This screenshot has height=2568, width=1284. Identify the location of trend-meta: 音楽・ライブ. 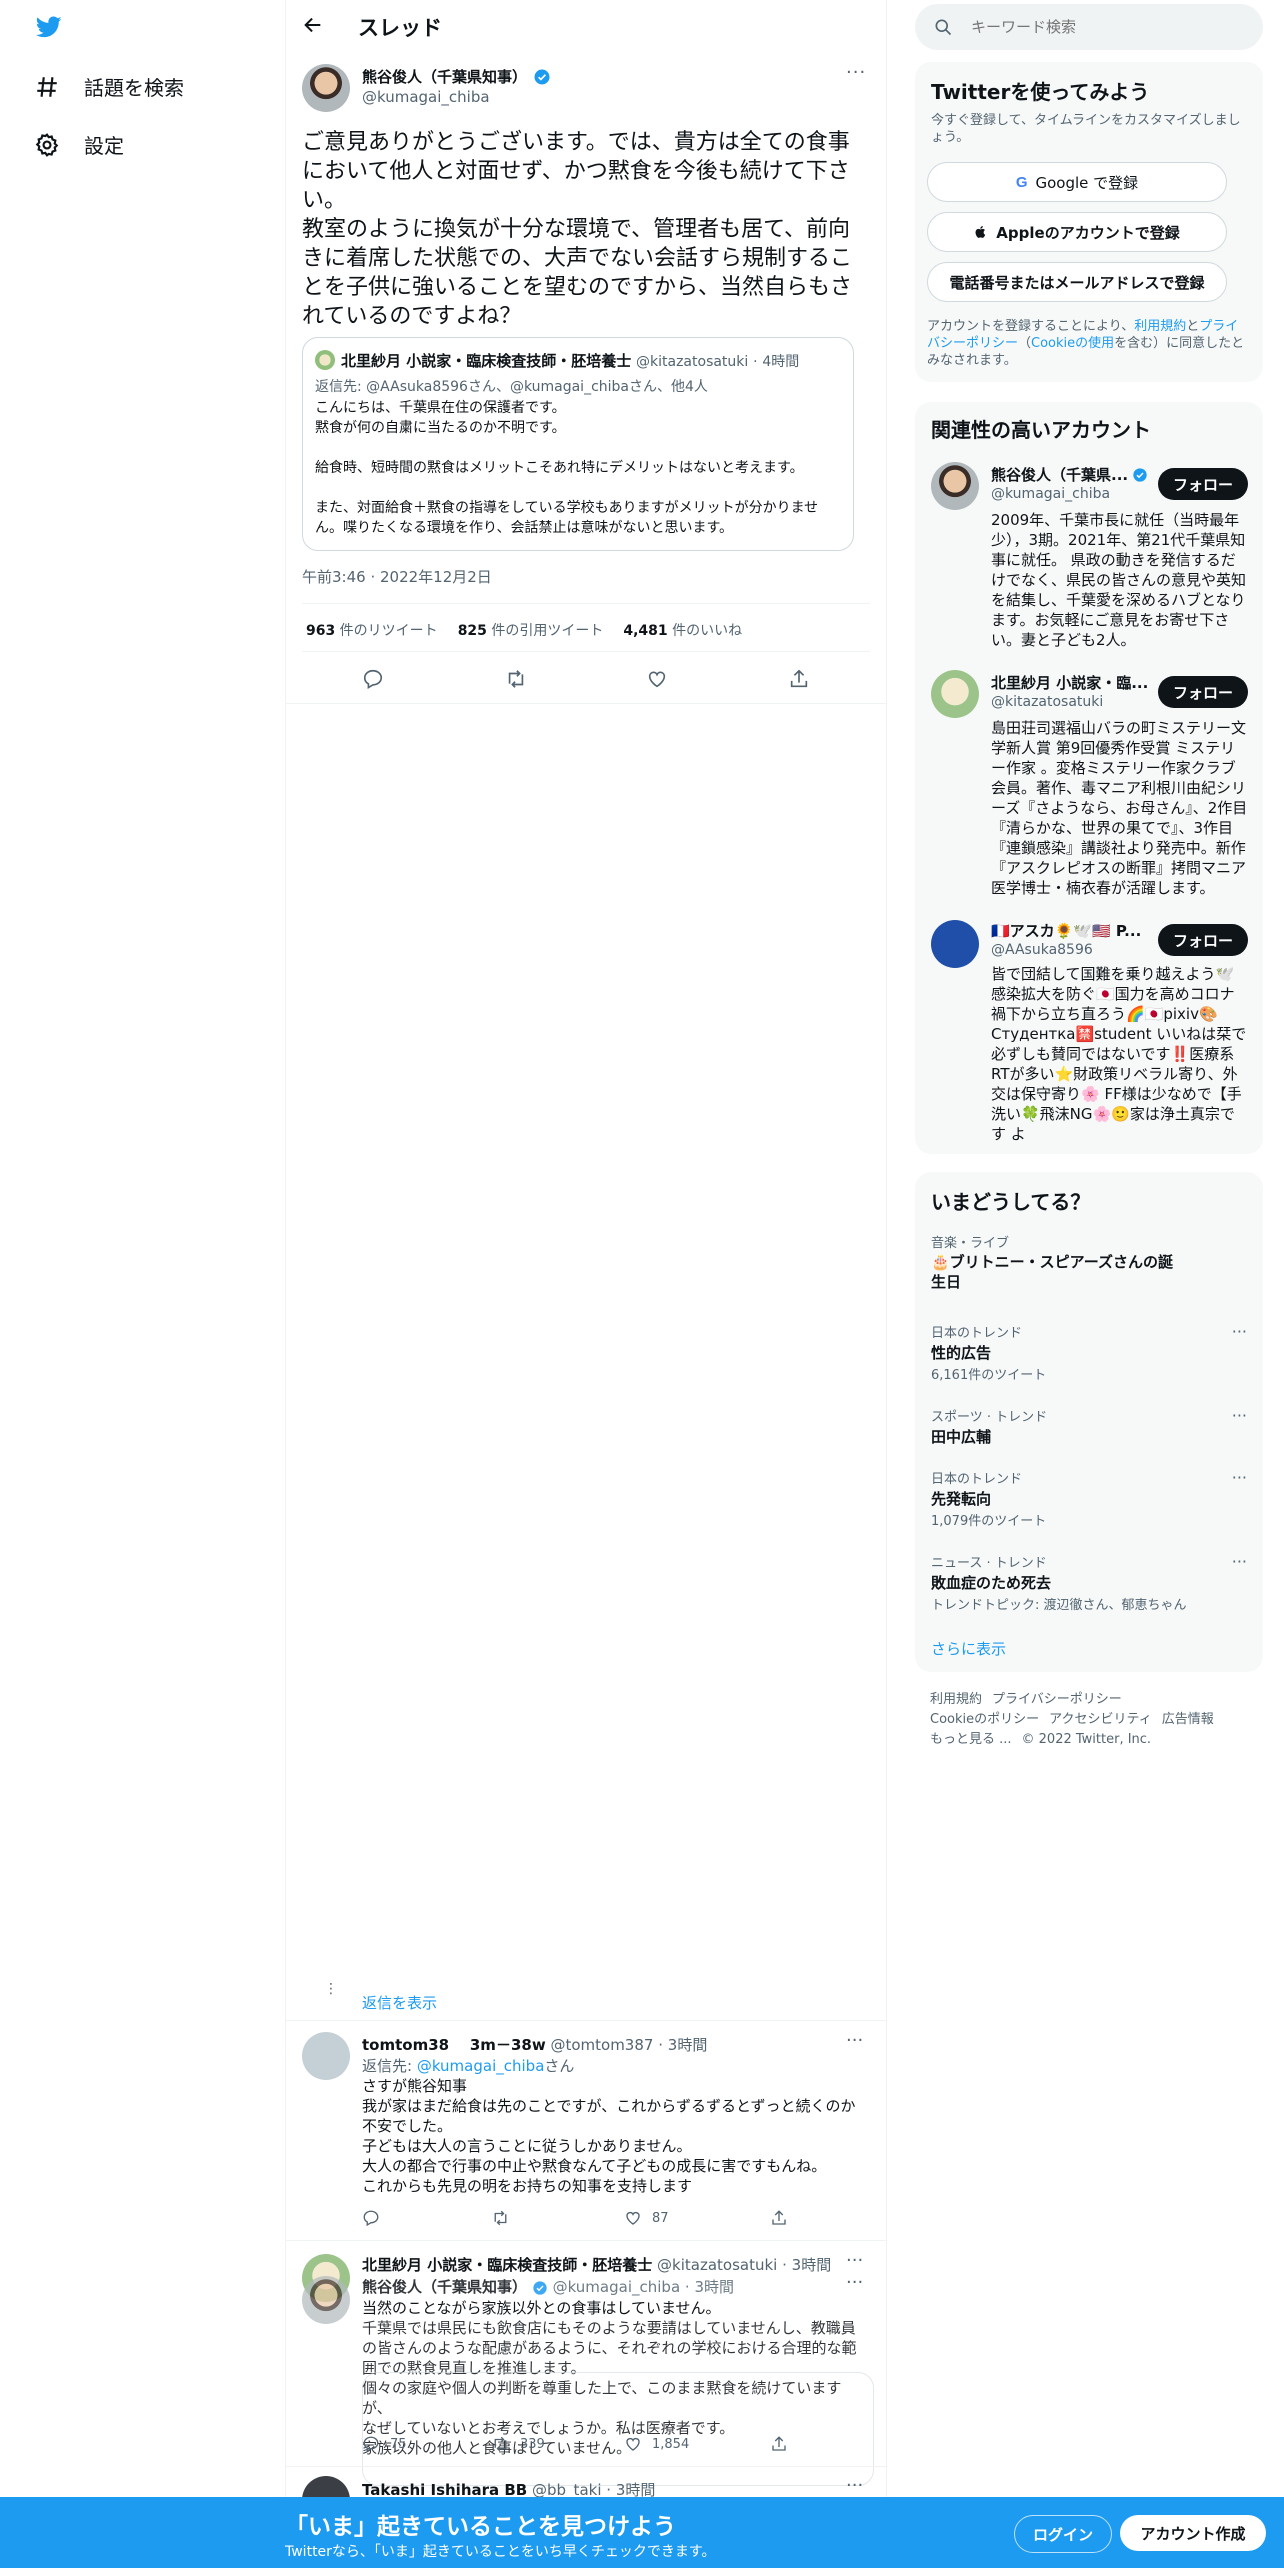
(970, 1243).